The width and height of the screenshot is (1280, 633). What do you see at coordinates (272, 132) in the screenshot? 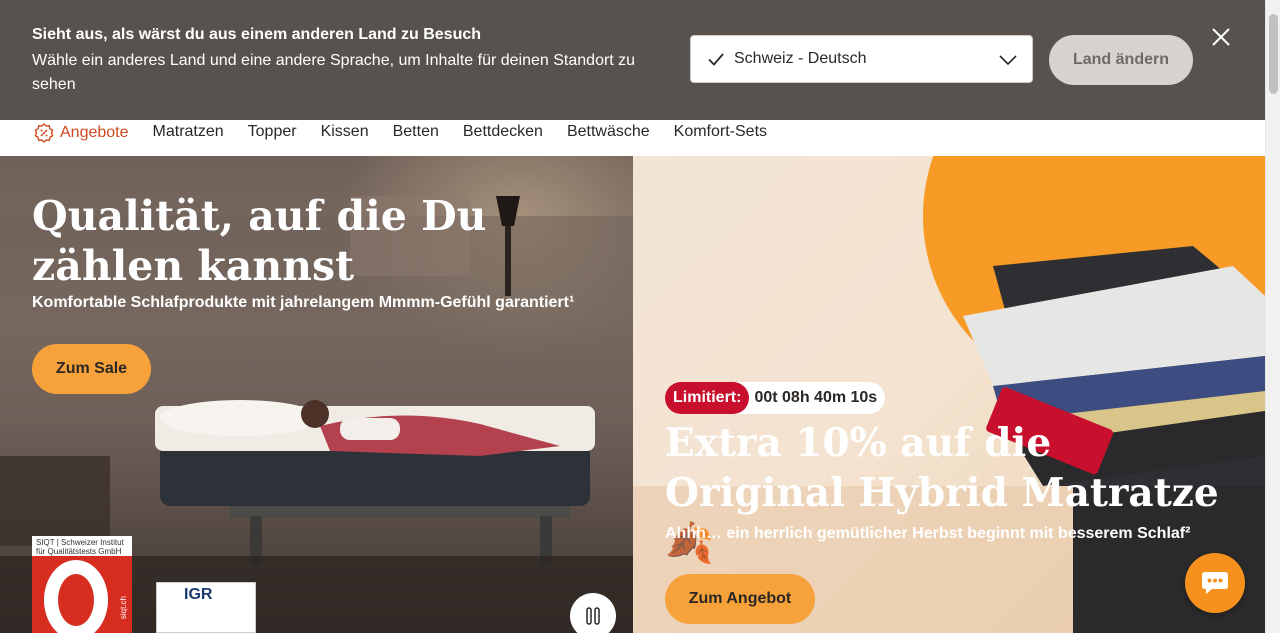
I see `nav-item-topper: Topper` at bounding box center [272, 132].